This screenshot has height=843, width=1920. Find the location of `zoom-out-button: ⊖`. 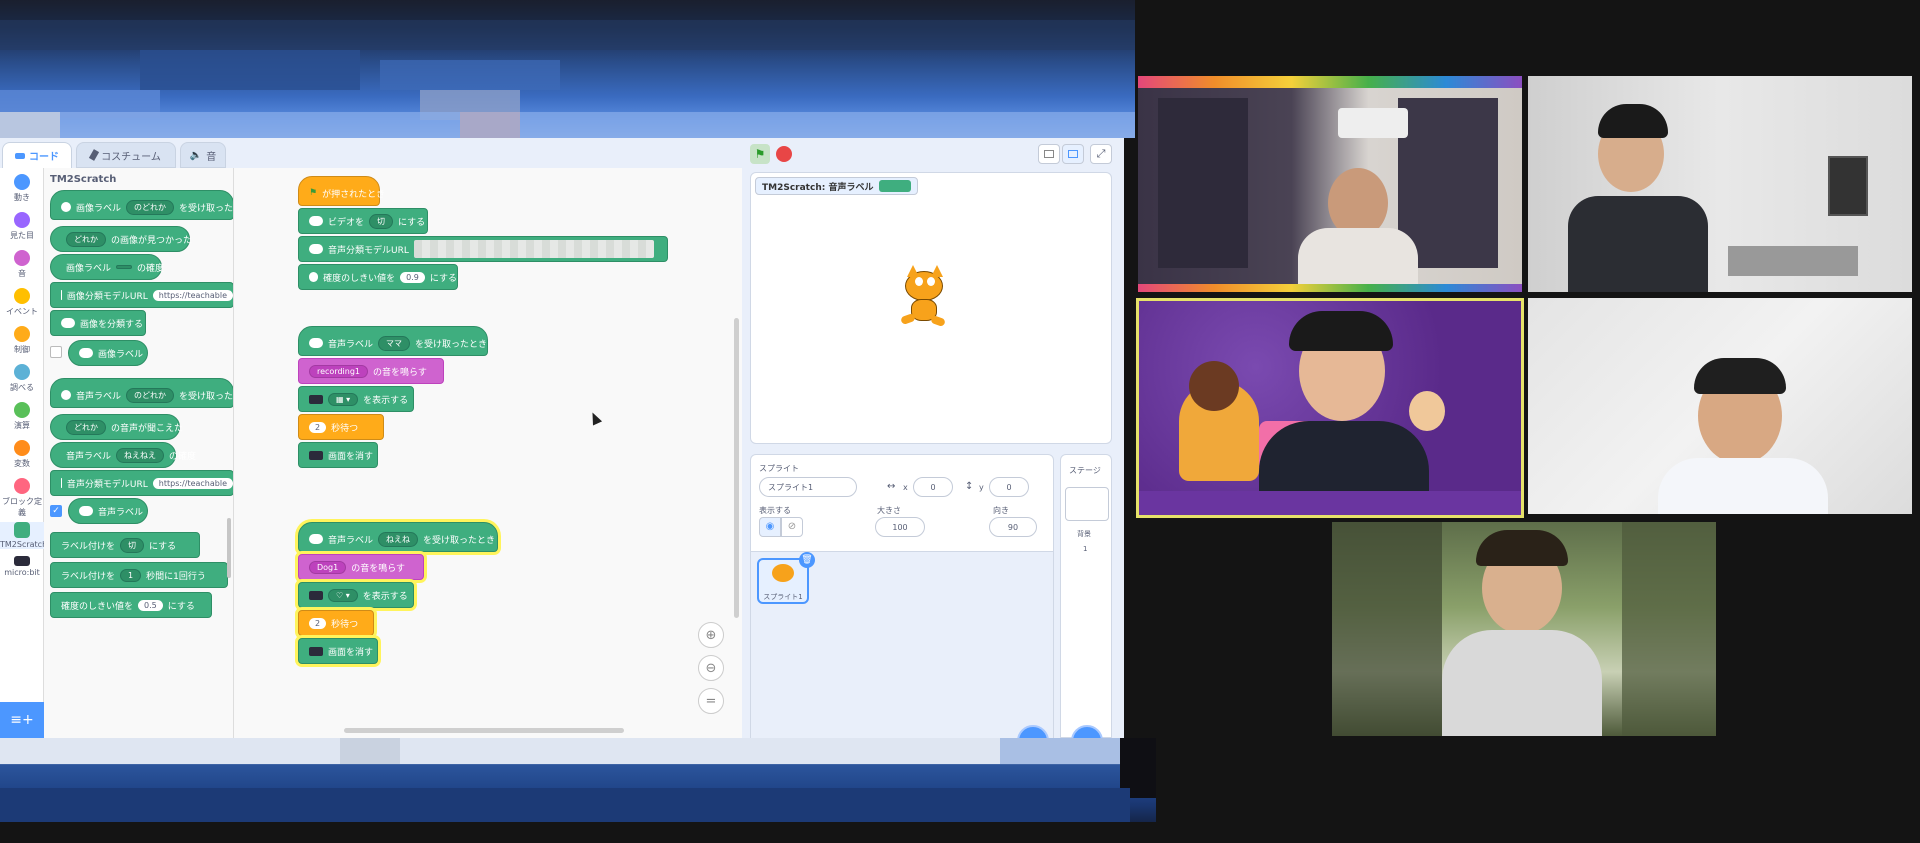

zoom-out-button: ⊖ is located at coordinates (711, 668).